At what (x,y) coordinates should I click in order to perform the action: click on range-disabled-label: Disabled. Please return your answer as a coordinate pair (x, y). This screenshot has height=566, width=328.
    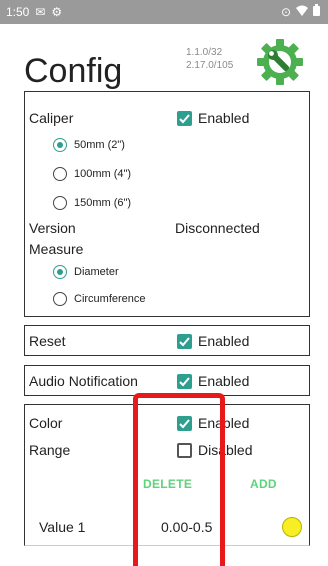
    Looking at the image, I should click on (225, 450).